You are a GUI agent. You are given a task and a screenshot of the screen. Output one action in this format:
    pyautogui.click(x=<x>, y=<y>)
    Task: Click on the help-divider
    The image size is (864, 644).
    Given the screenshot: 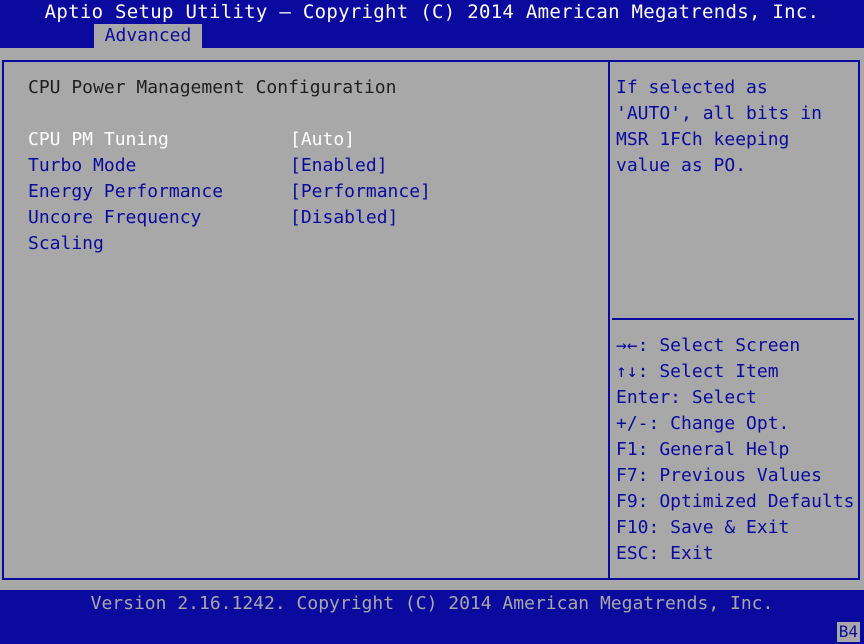 What is the action you would take?
    pyautogui.click(x=733, y=319)
    